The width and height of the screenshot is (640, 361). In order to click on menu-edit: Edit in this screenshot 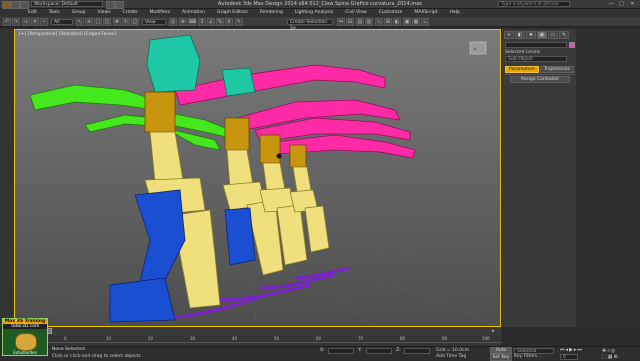, I will do `click(32, 13)`.